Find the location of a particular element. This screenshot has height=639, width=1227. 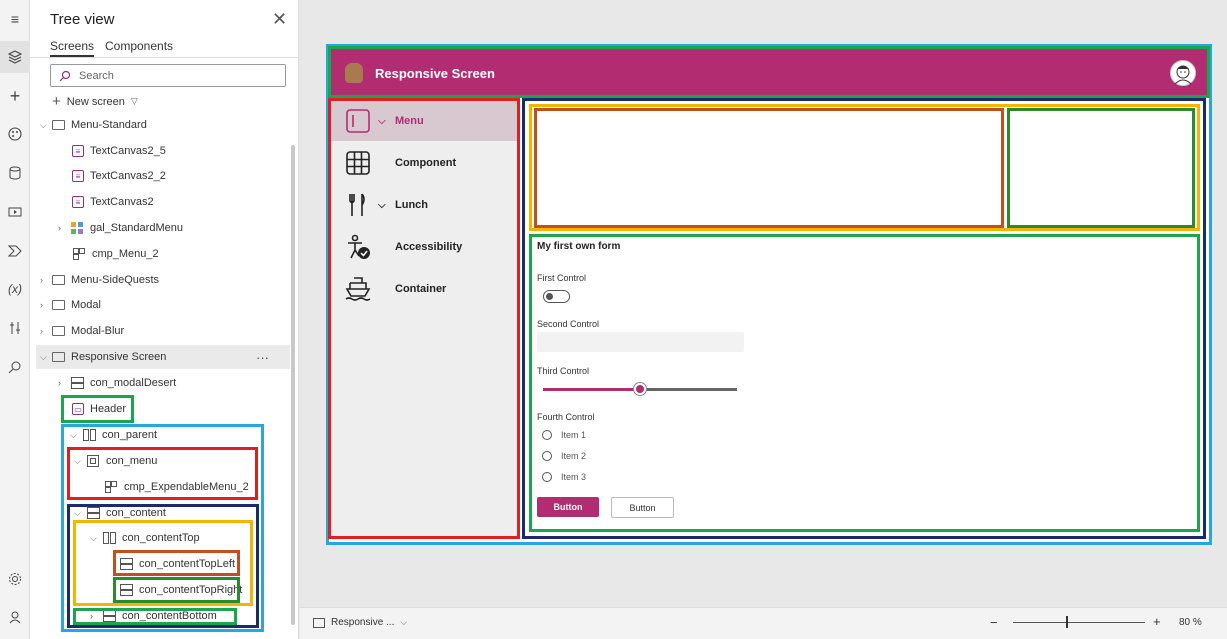

screen-selector: Responsive ... ⌵ is located at coordinates (360, 622).